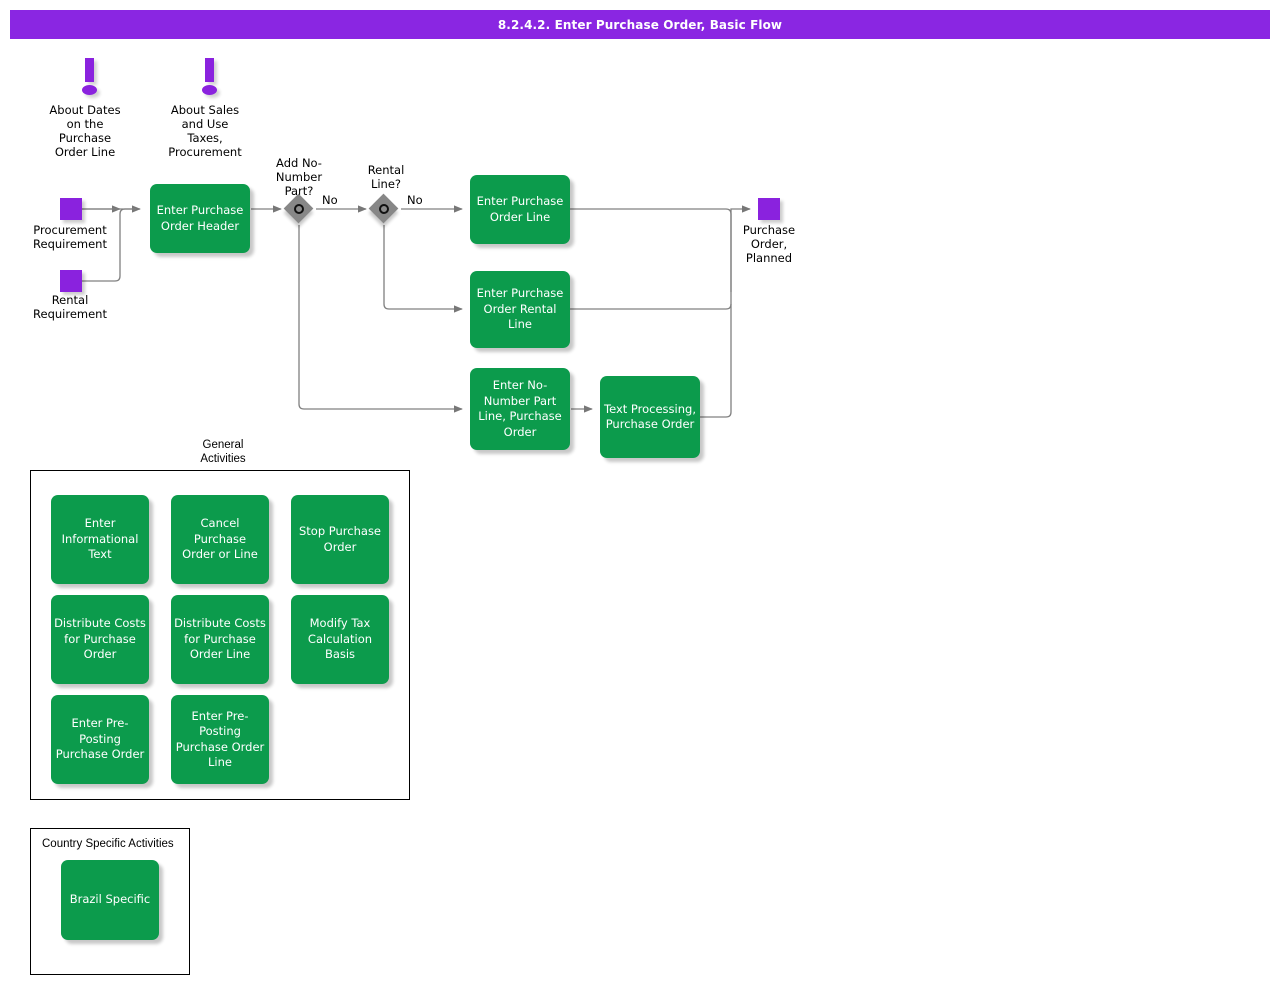 Image resolution: width=1280 pixels, height=985 pixels. I want to click on decision-rental-line-label: Rental Line?, so click(386, 177).